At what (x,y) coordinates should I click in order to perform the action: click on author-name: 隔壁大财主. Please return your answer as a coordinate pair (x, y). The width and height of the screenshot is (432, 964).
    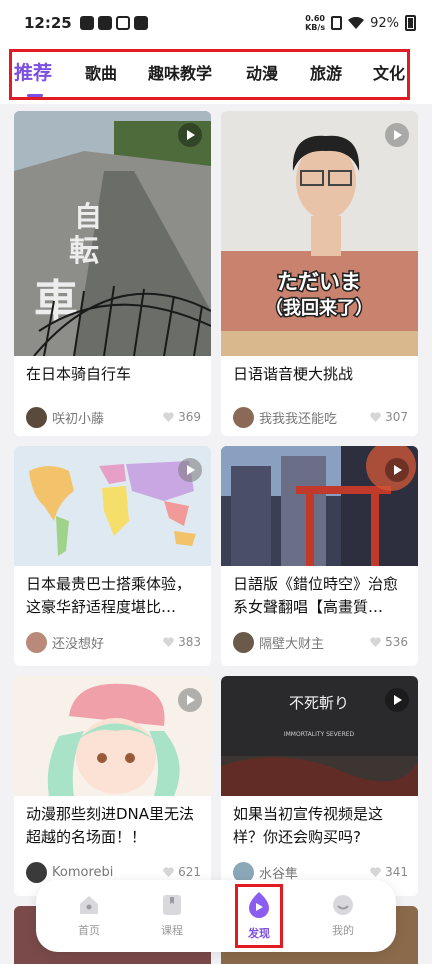
    Looking at the image, I should click on (291, 642).